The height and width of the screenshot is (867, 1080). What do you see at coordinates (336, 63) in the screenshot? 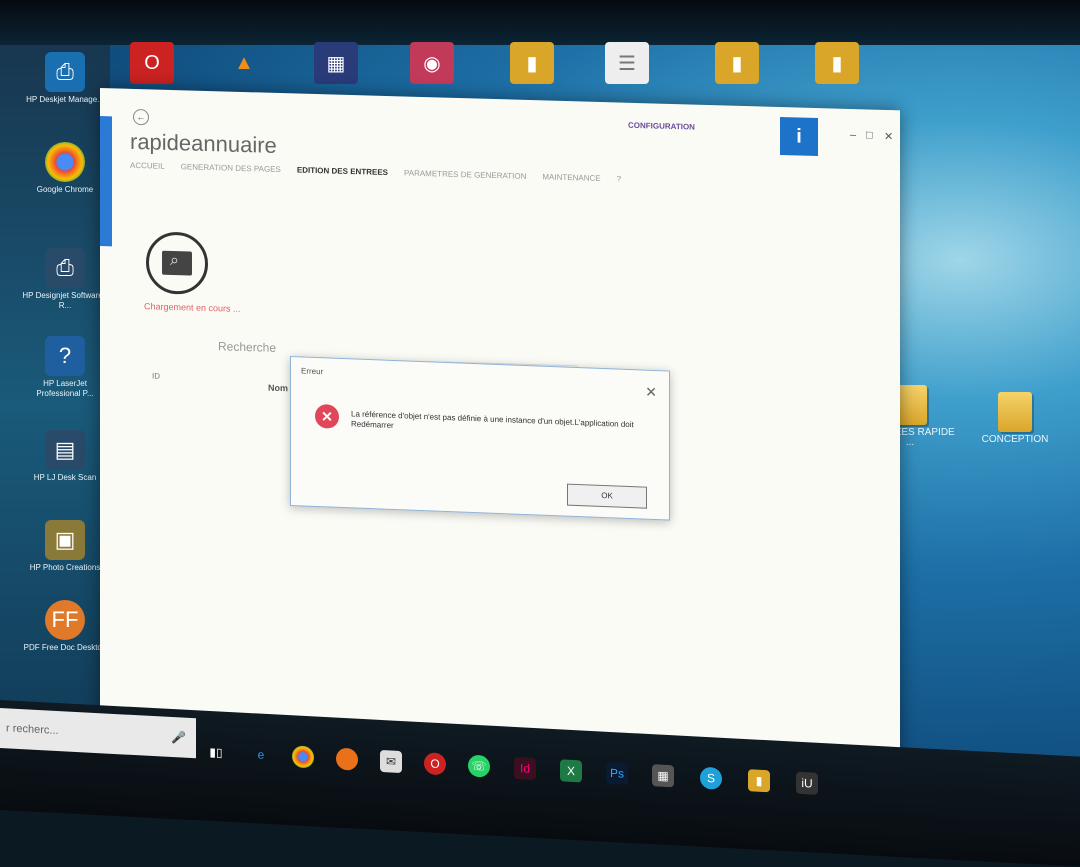
I see `app-shortcut-icon: ▦` at bounding box center [336, 63].